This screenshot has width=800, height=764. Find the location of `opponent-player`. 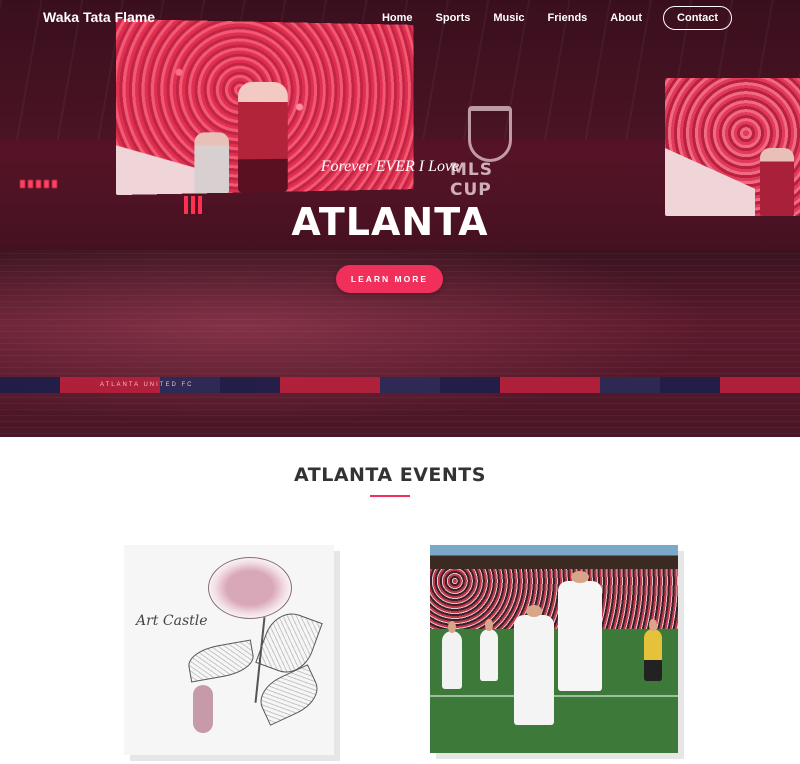

opponent-player is located at coordinates (653, 650).